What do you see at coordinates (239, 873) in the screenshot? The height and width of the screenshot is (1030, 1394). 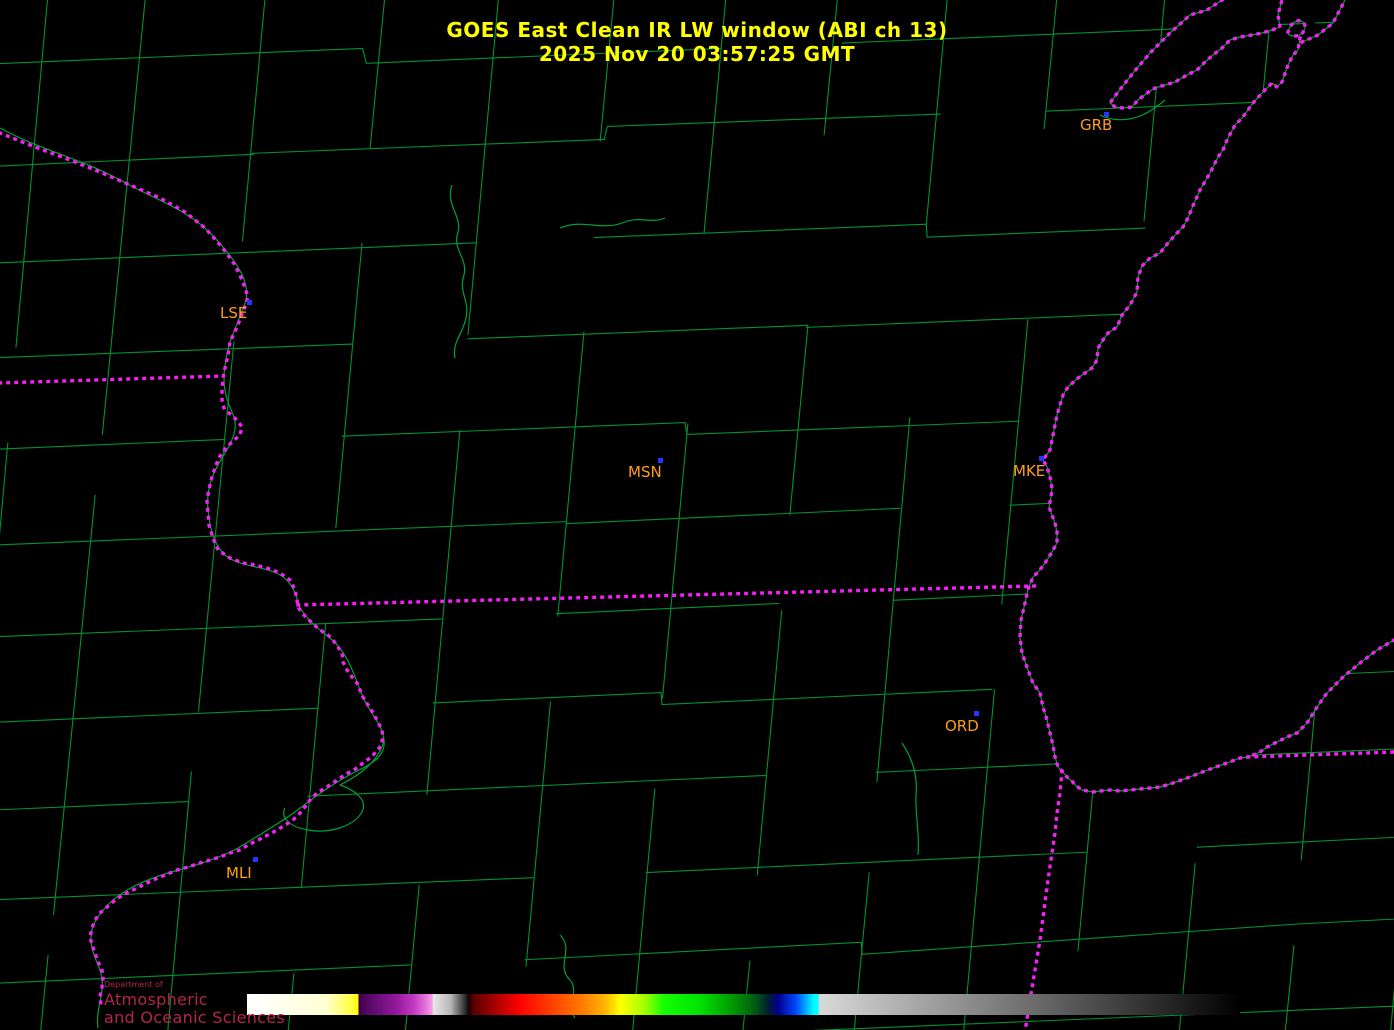 I see `city-label-mli: MLI` at bounding box center [239, 873].